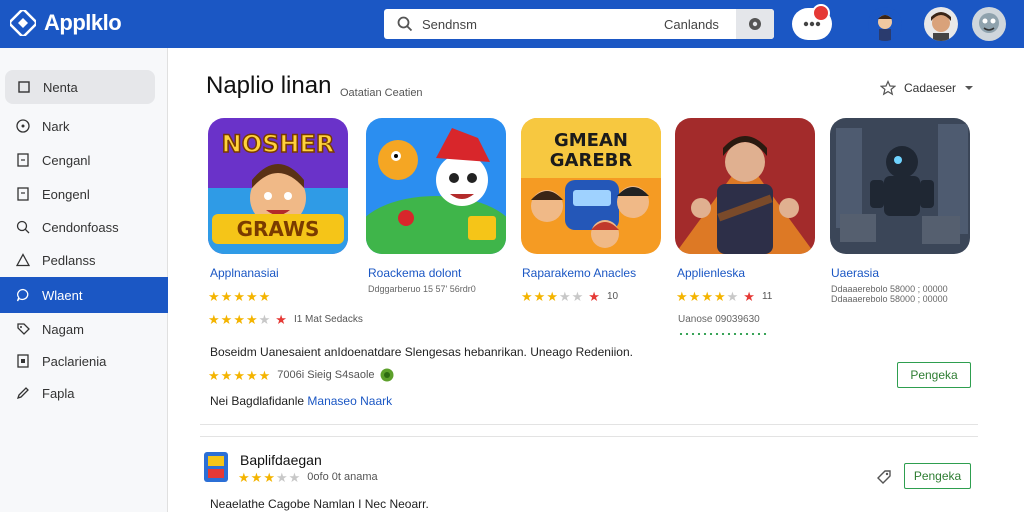 Image resolution: width=1024 pixels, height=512 pixels. I want to click on search-input: Sendnsm, so click(522, 24).